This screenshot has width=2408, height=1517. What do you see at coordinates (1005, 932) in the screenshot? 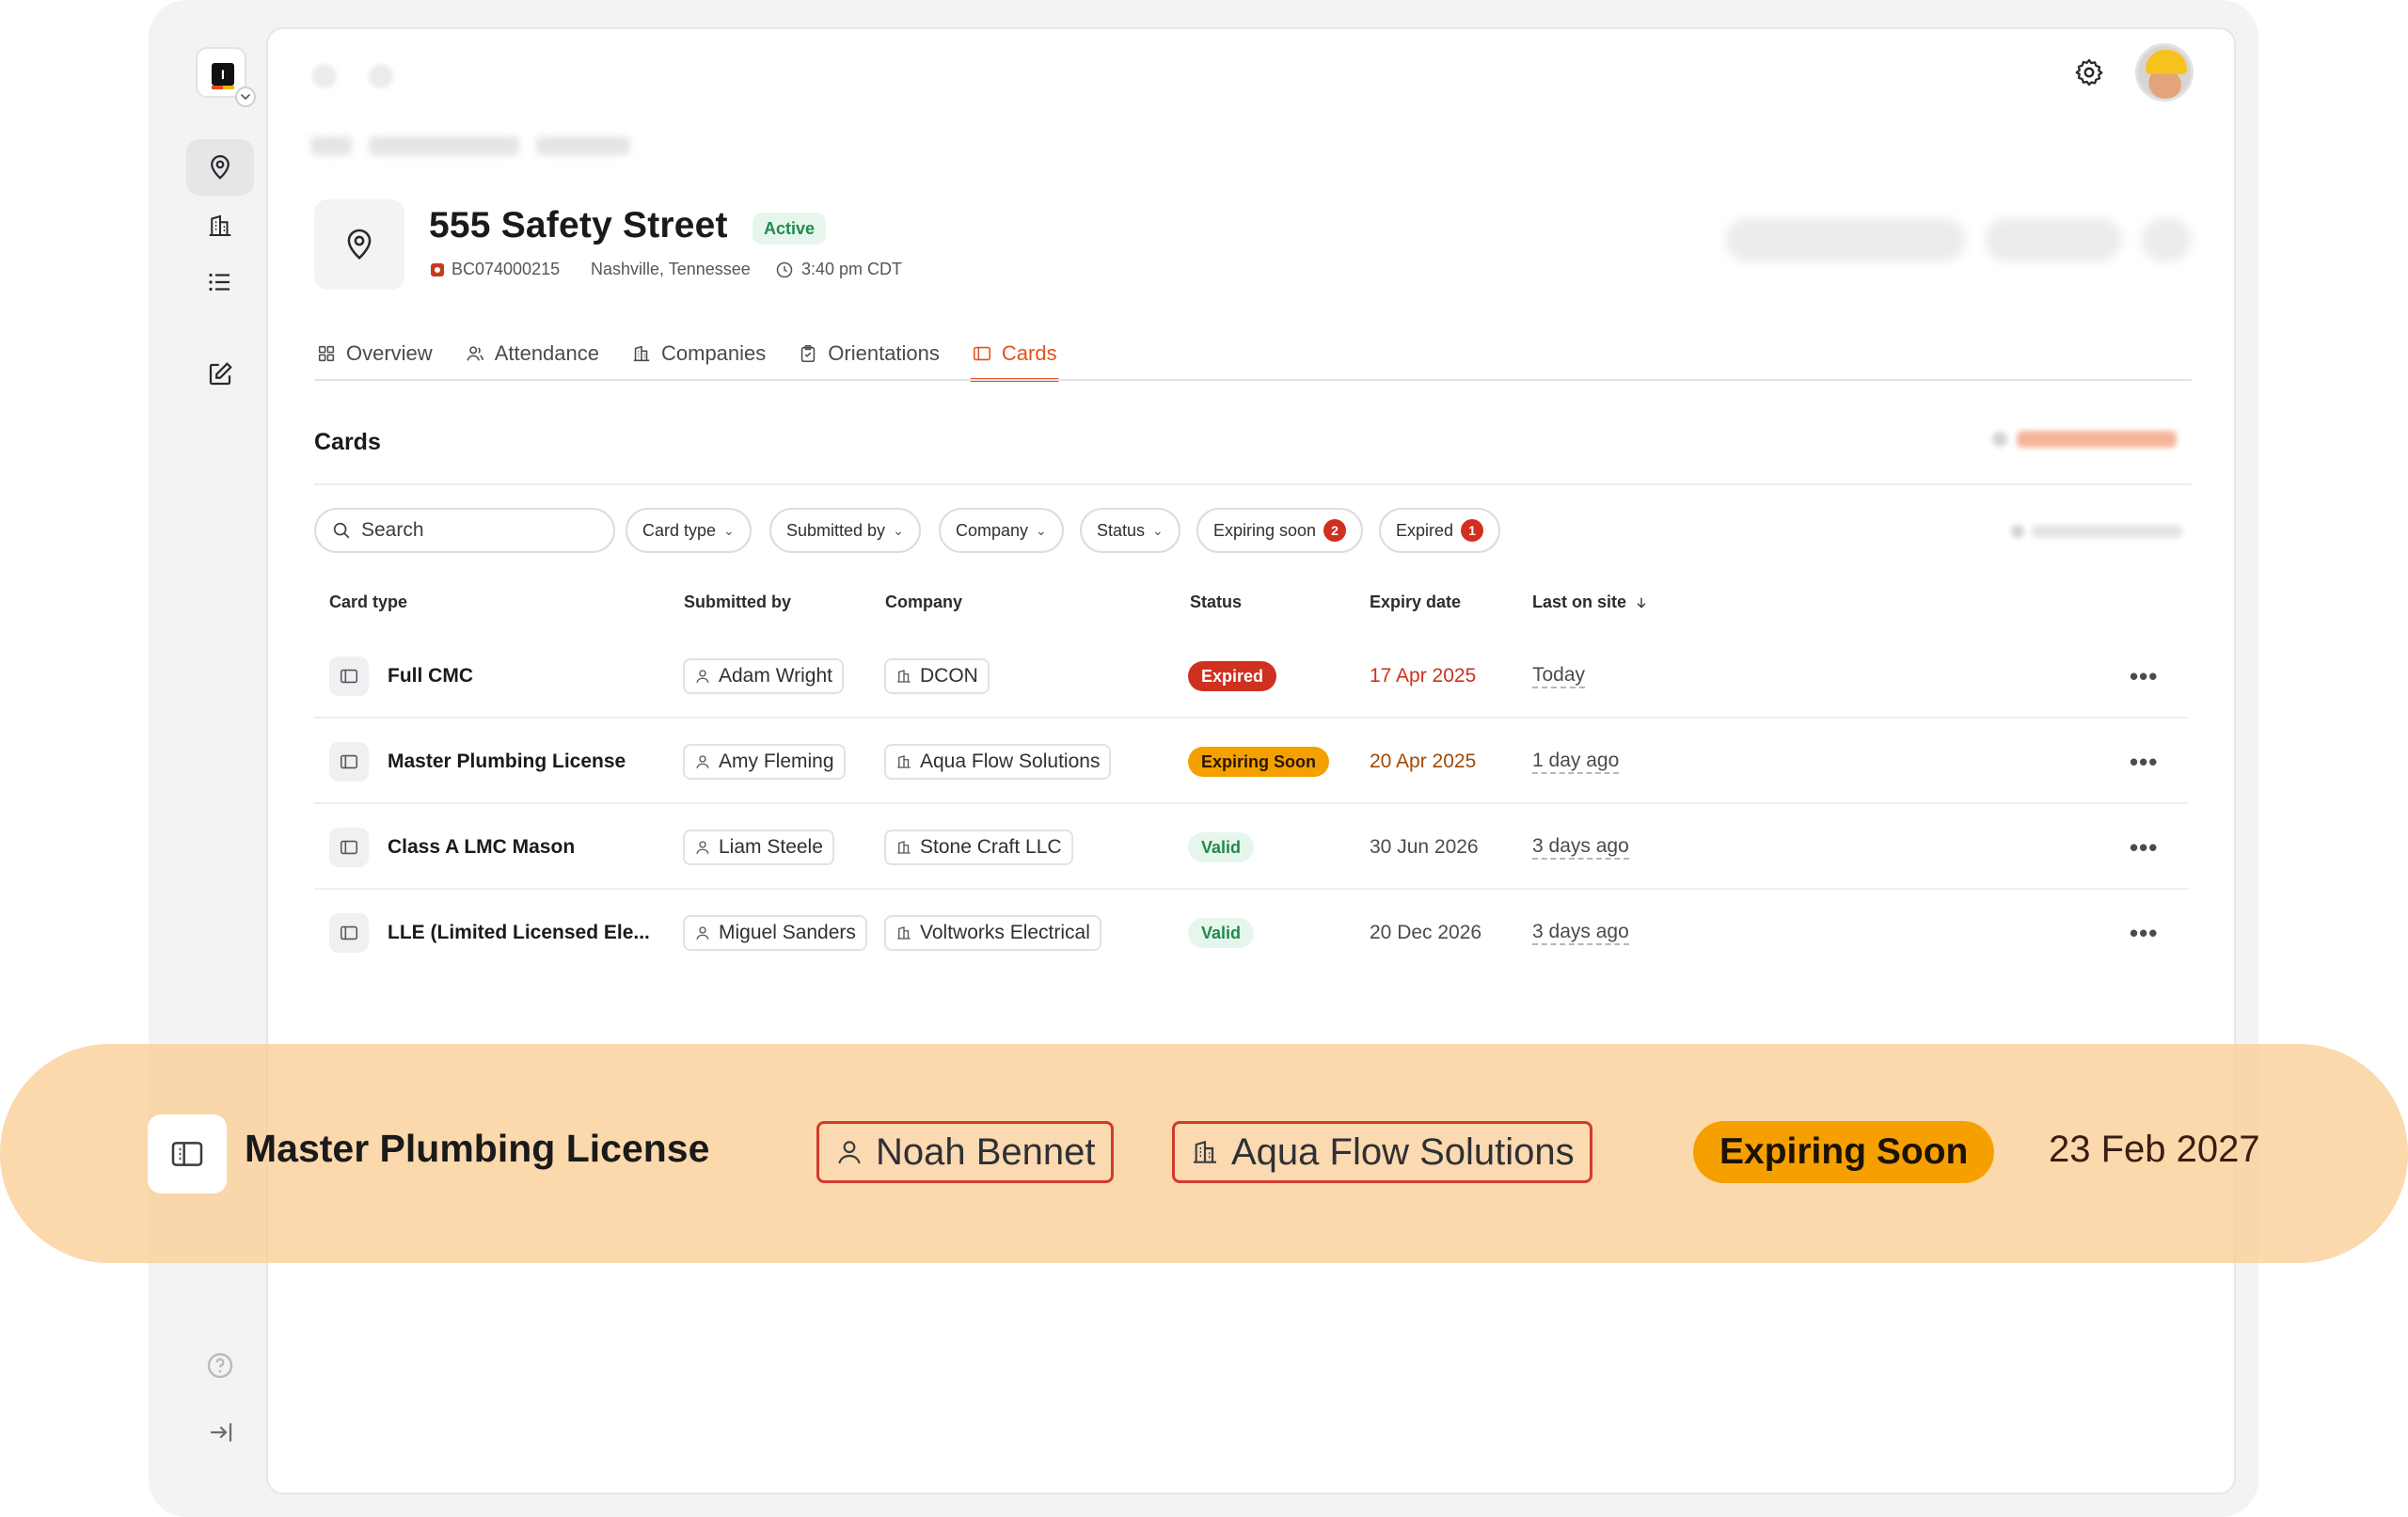
I see `company-name: Voltworks Electrical` at bounding box center [1005, 932].